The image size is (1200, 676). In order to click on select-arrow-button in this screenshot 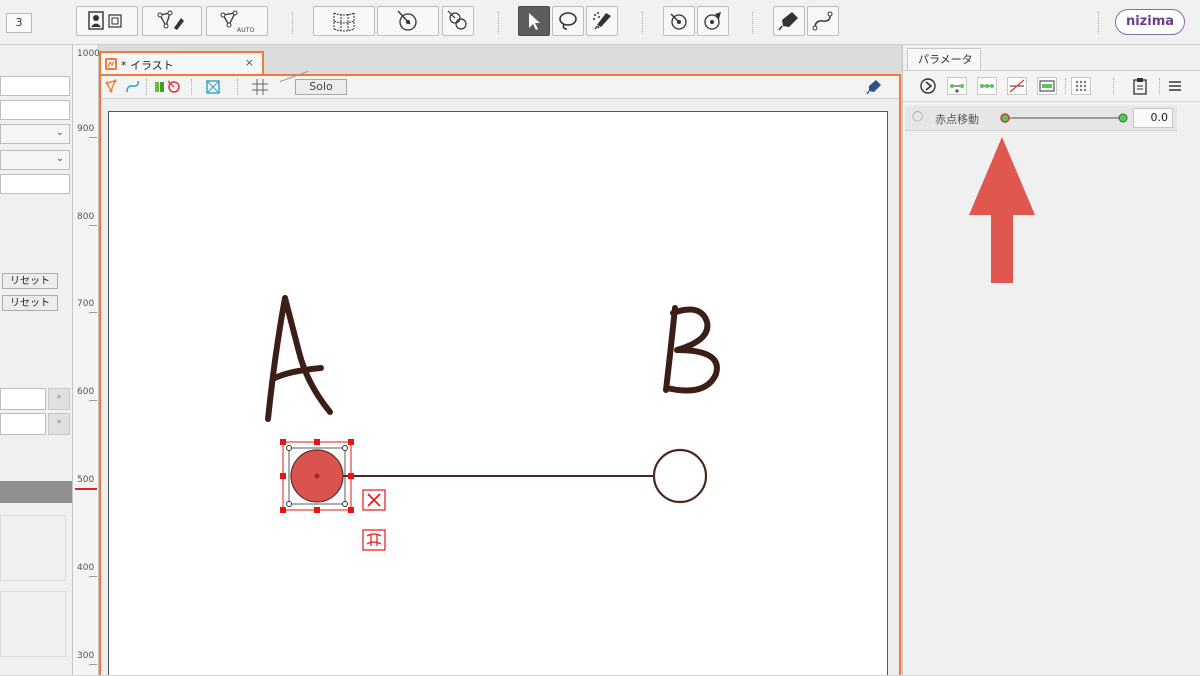, I will do `click(534, 21)`.